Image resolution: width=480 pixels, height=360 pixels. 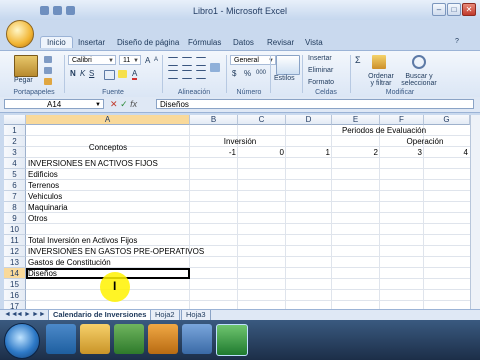 I want to click on row-header: 8, so click(x=15, y=207).